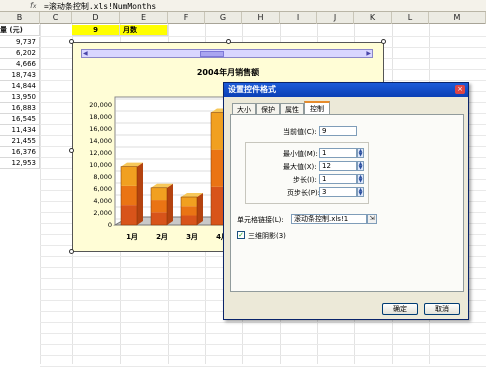 This screenshot has width=486, height=367. I want to click on min-value-input: 1, so click(338, 153).